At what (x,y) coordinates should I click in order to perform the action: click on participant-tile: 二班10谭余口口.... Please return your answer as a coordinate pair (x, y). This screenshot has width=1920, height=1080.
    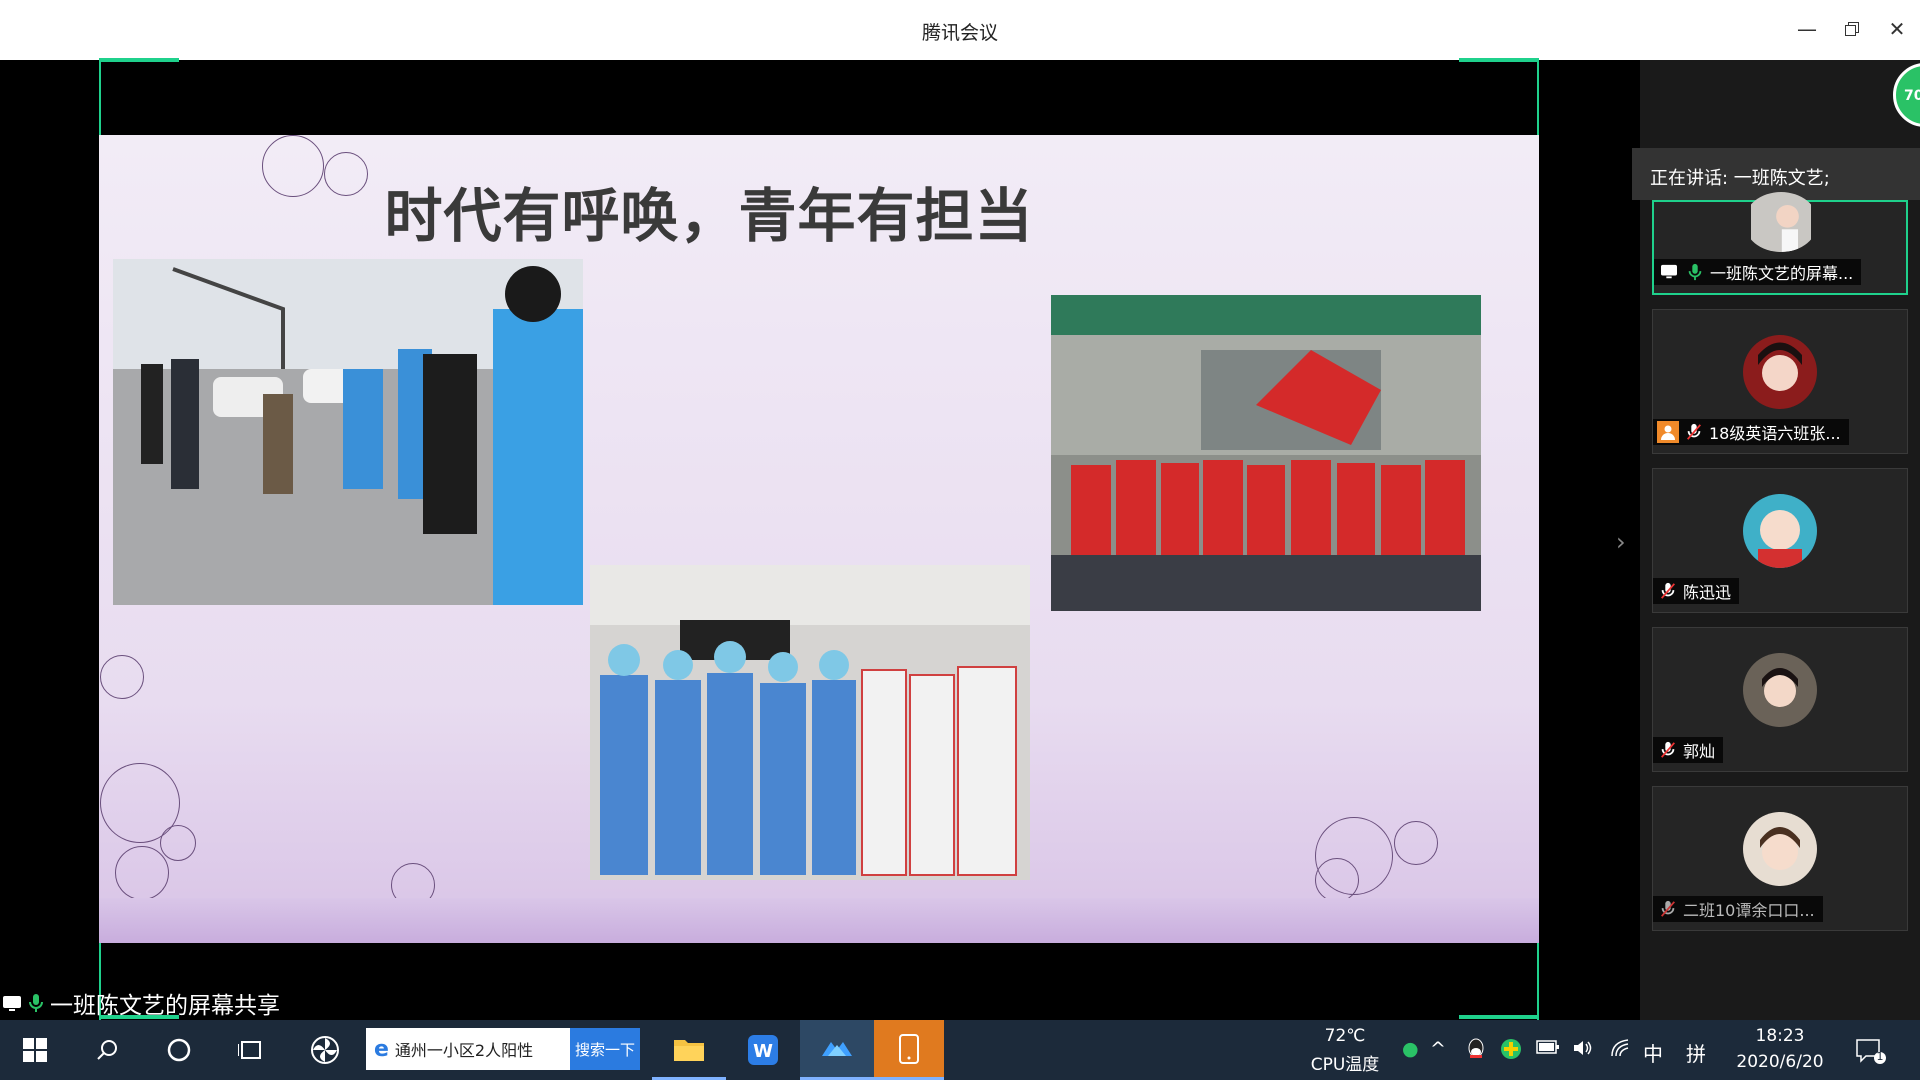
    Looking at the image, I should click on (1780, 858).